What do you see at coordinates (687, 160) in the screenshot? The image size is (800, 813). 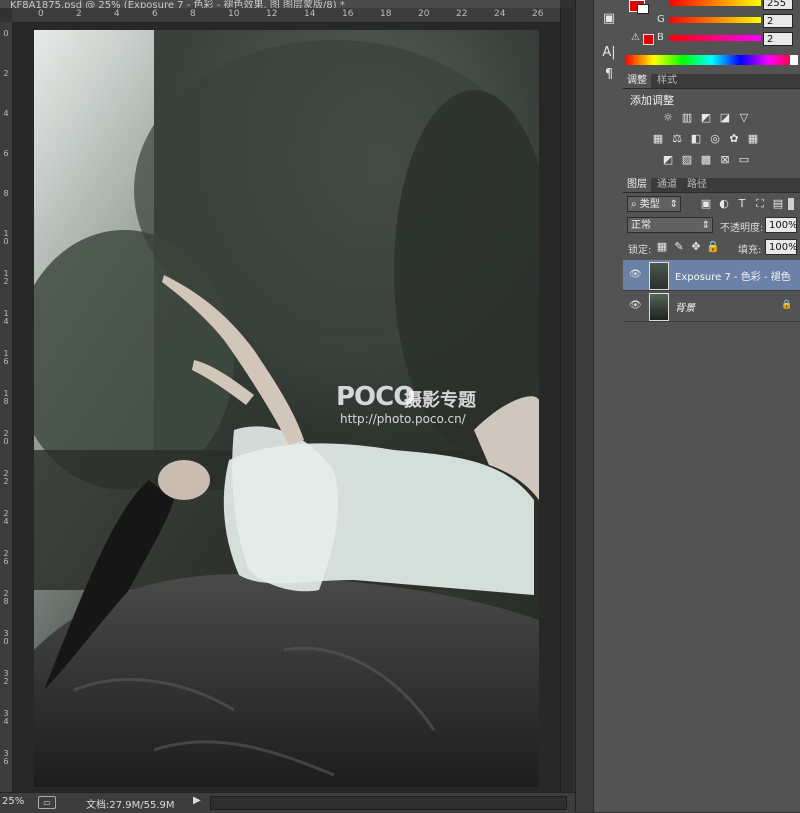 I see `posterize-icon: ▨` at bounding box center [687, 160].